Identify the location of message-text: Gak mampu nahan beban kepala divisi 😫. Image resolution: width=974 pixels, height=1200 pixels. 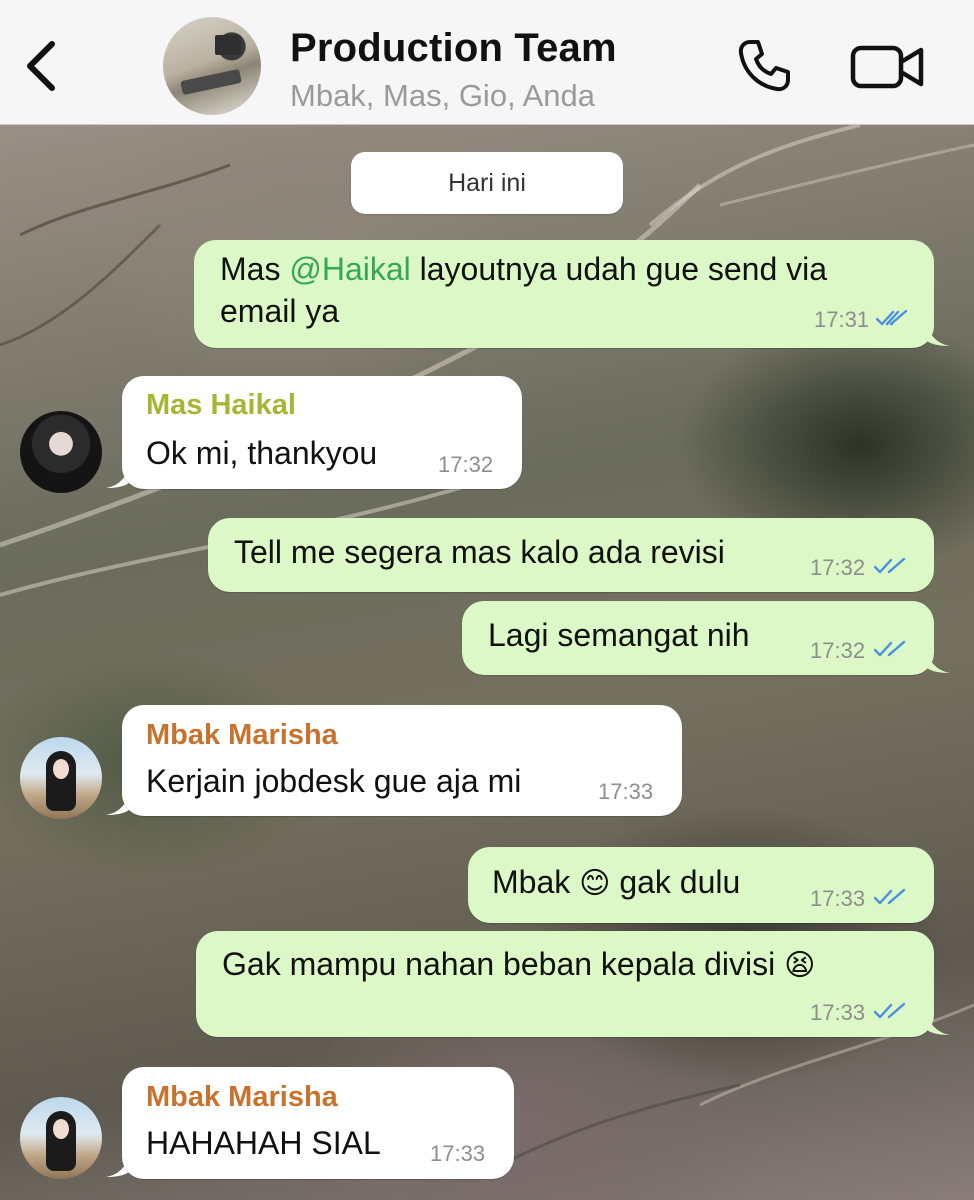
(519, 964).